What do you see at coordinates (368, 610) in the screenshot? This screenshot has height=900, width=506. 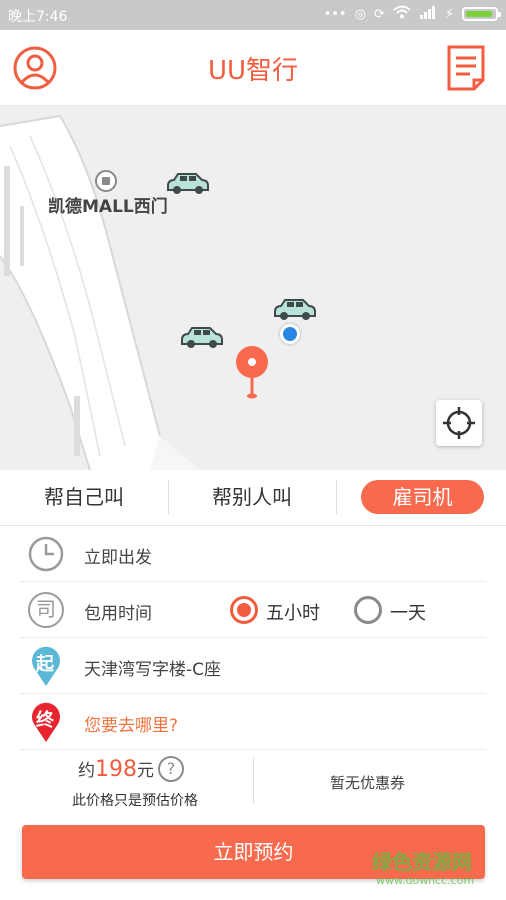 I see `radio-one-day` at bounding box center [368, 610].